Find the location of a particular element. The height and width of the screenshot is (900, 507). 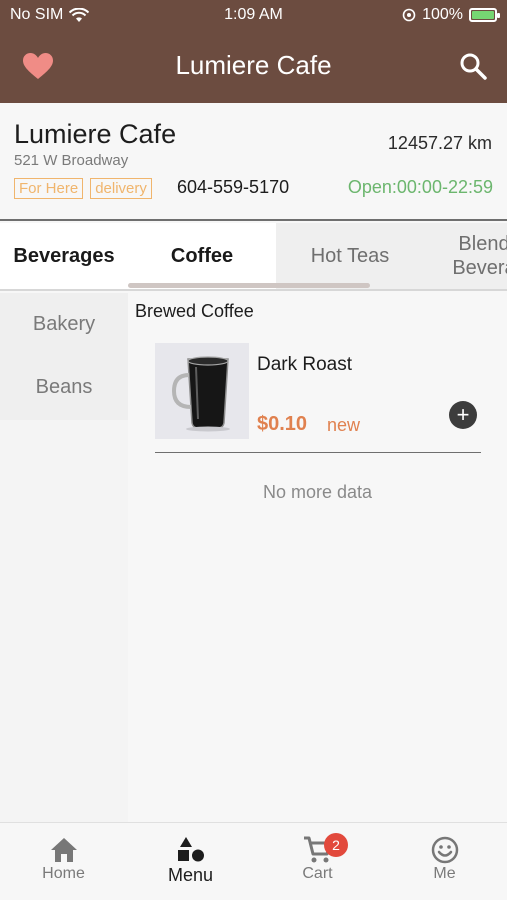

tab-beverages: Beverages is located at coordinates (64, 256).